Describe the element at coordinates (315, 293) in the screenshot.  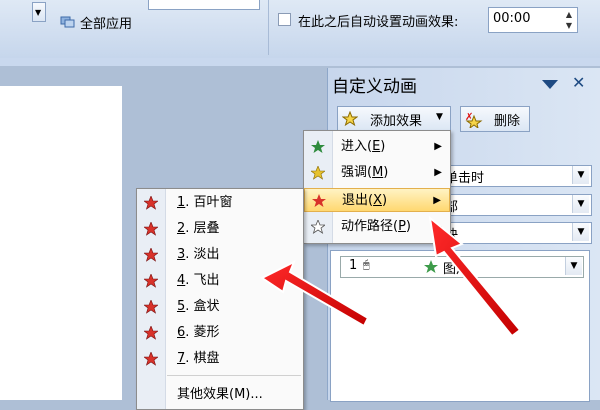
I see `annotation-arrow-left` at that location.